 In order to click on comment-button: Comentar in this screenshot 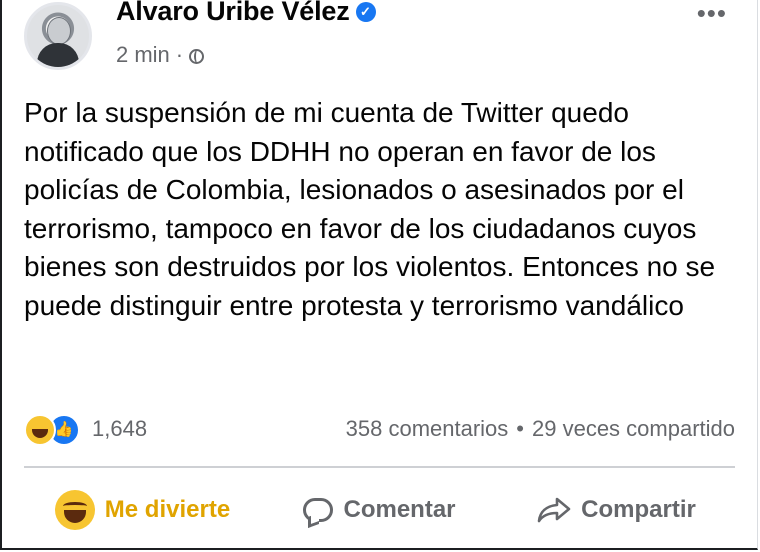, I will do `click(379, 510)`.